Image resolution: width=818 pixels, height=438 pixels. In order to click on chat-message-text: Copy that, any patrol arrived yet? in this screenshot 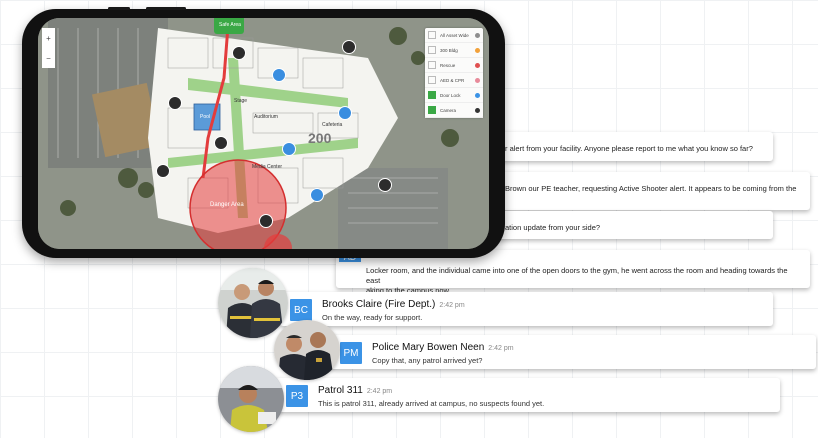, I will do `click(427, 360)`.